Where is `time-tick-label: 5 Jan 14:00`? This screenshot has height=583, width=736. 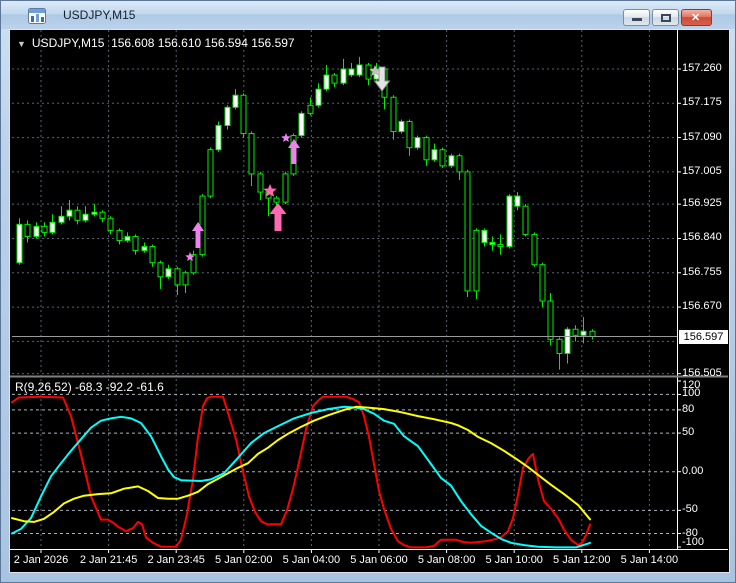
time-tick-label: 5 Jan 14:00 is located at coordinates (649, 560).